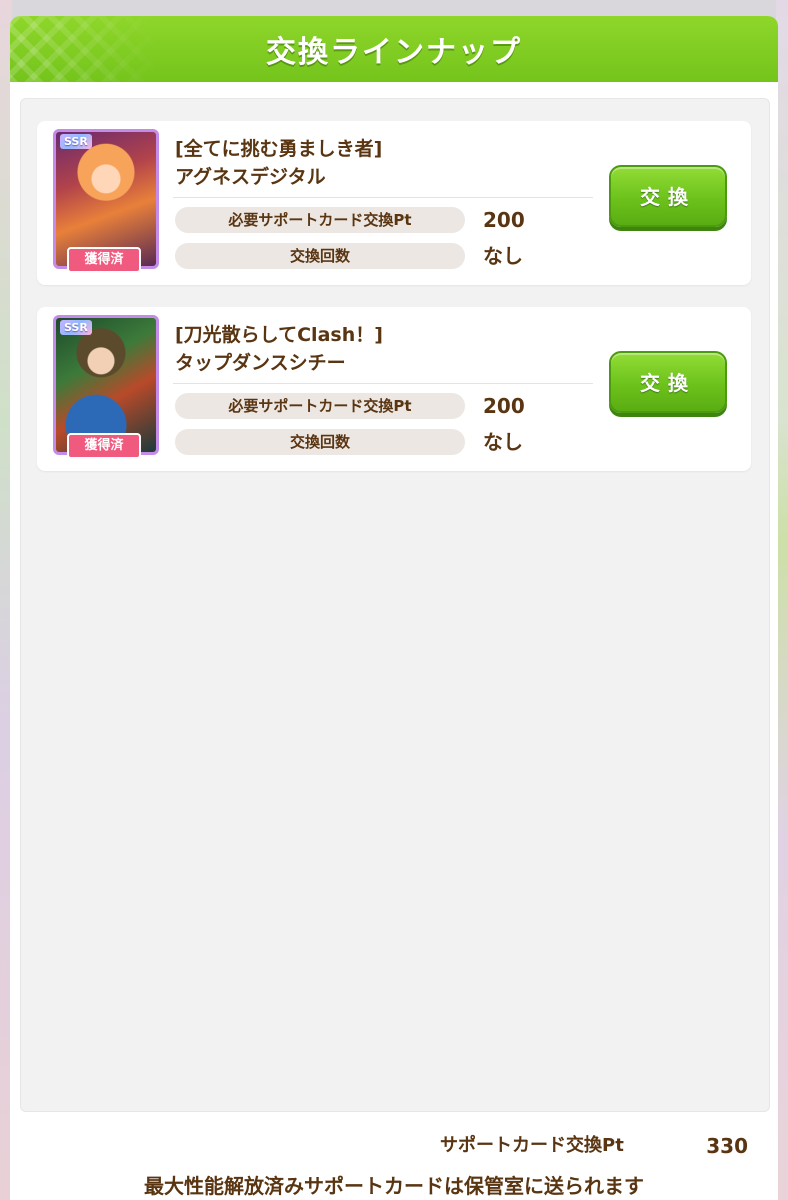  What do you see at coordinates (727, 1146) in the screenshot?
I see `pt-value: 330` at bounding box center [727, 1146].